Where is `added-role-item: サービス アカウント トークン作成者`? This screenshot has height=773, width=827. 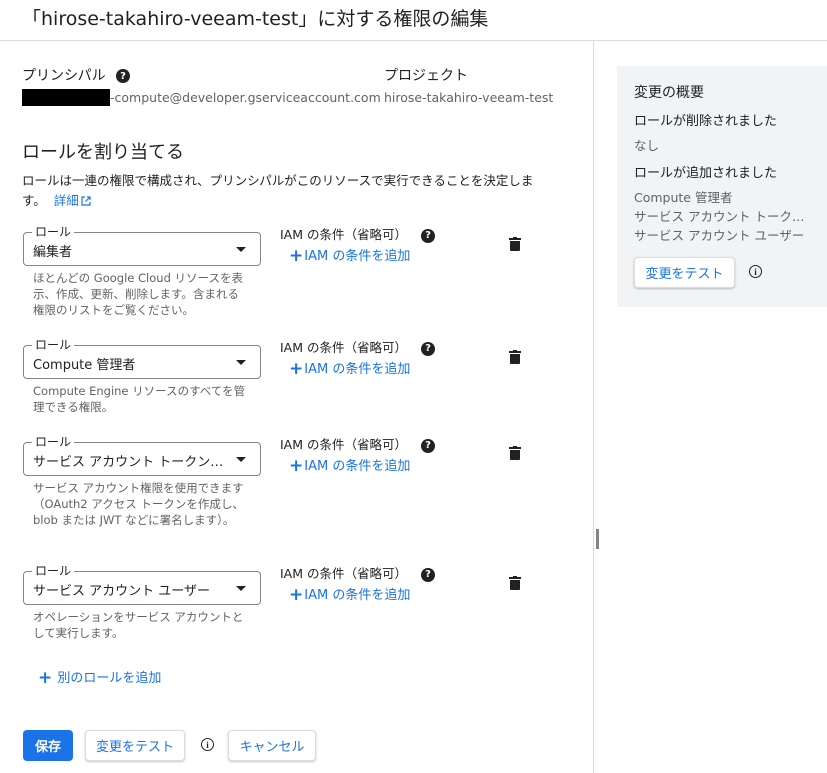 added-role-item: サービス アカウント トークン作成者 is located at coordinates (721, 216).